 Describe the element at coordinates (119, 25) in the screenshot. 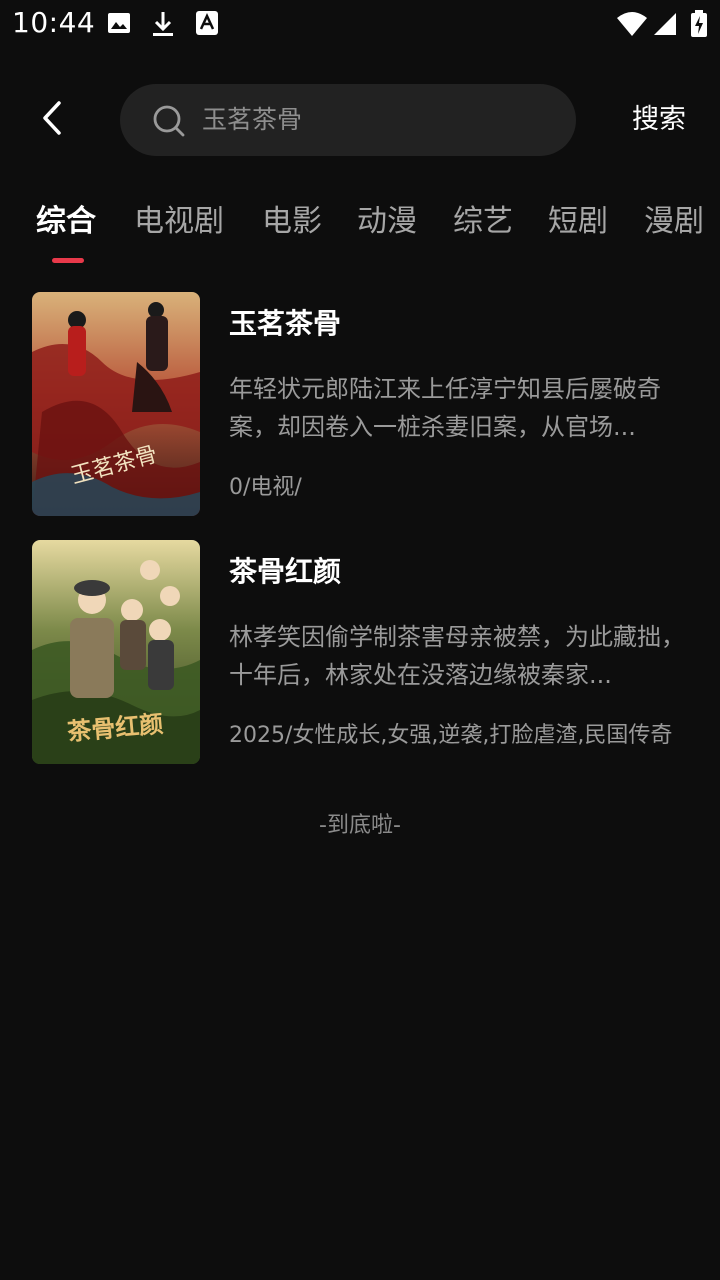

I see `image-icon` at that location.